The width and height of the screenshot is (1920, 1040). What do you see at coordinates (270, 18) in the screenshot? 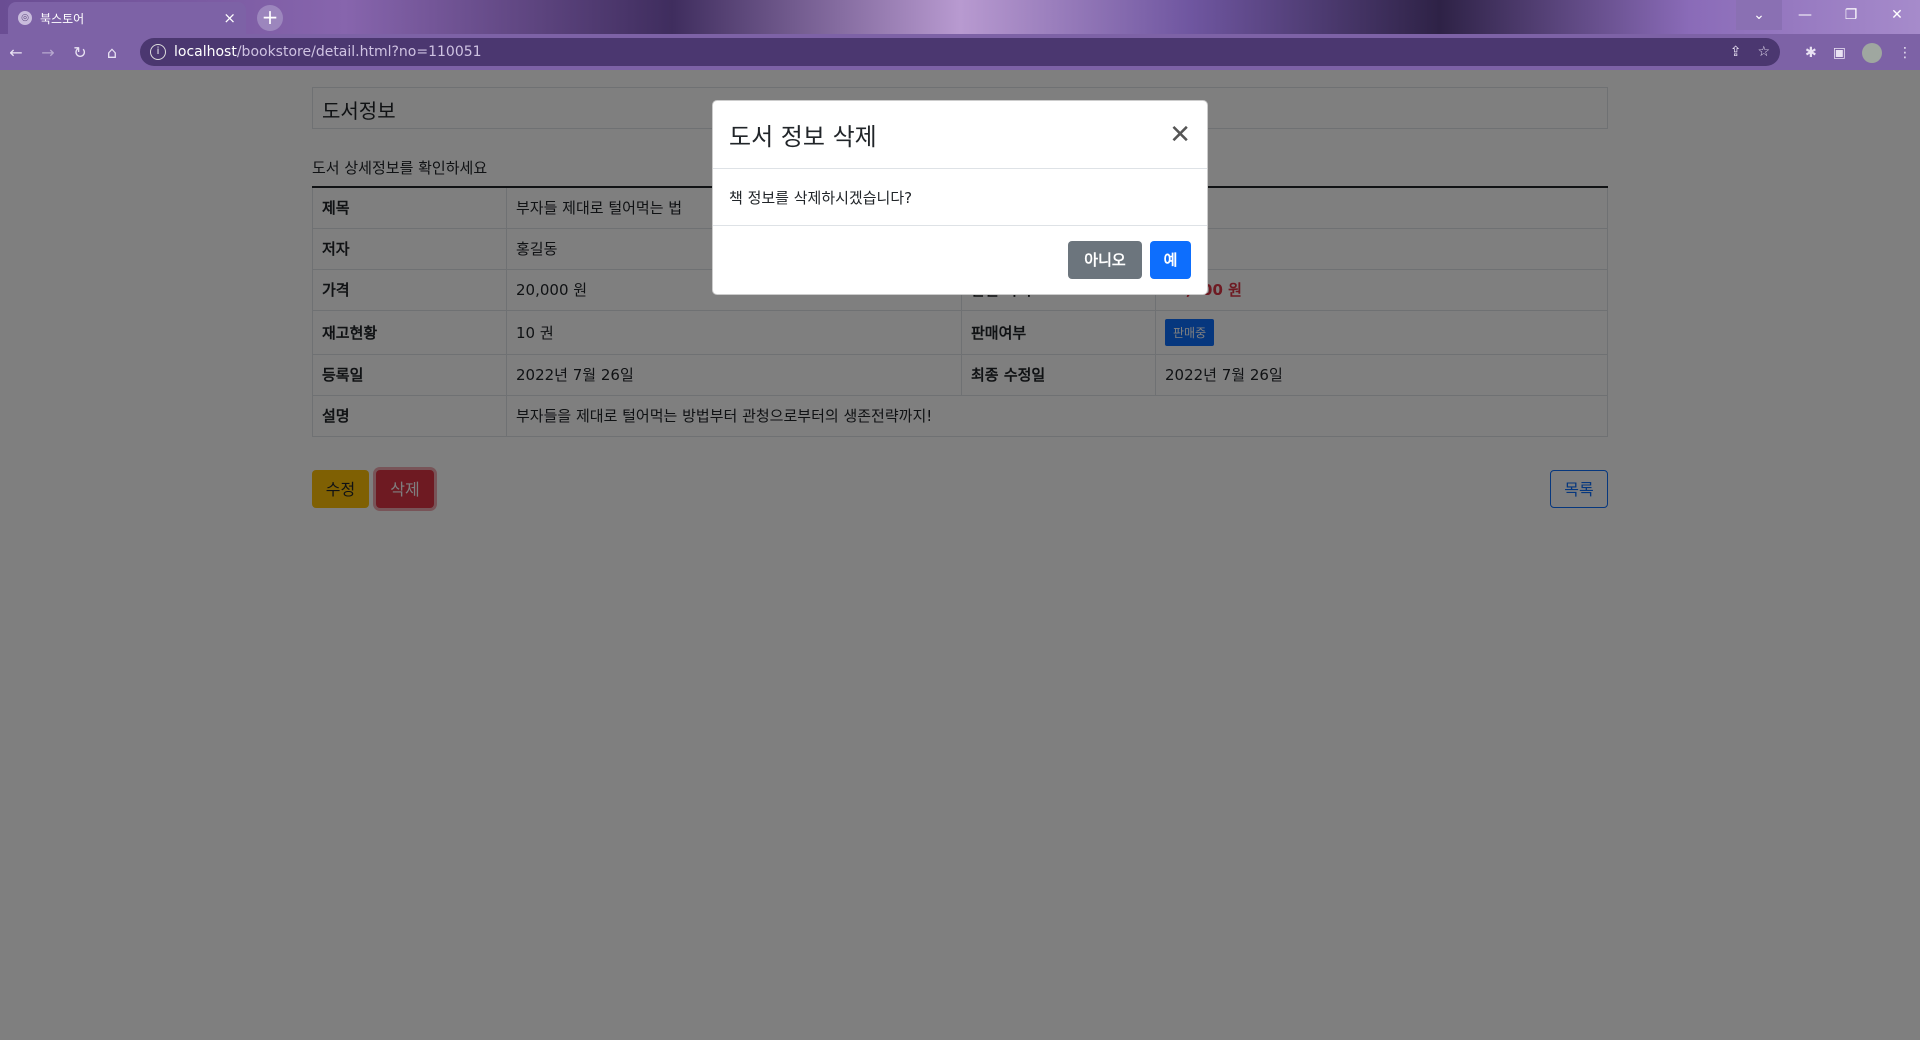
I see `new-tab-button: +` at bounding box center [270, 18].